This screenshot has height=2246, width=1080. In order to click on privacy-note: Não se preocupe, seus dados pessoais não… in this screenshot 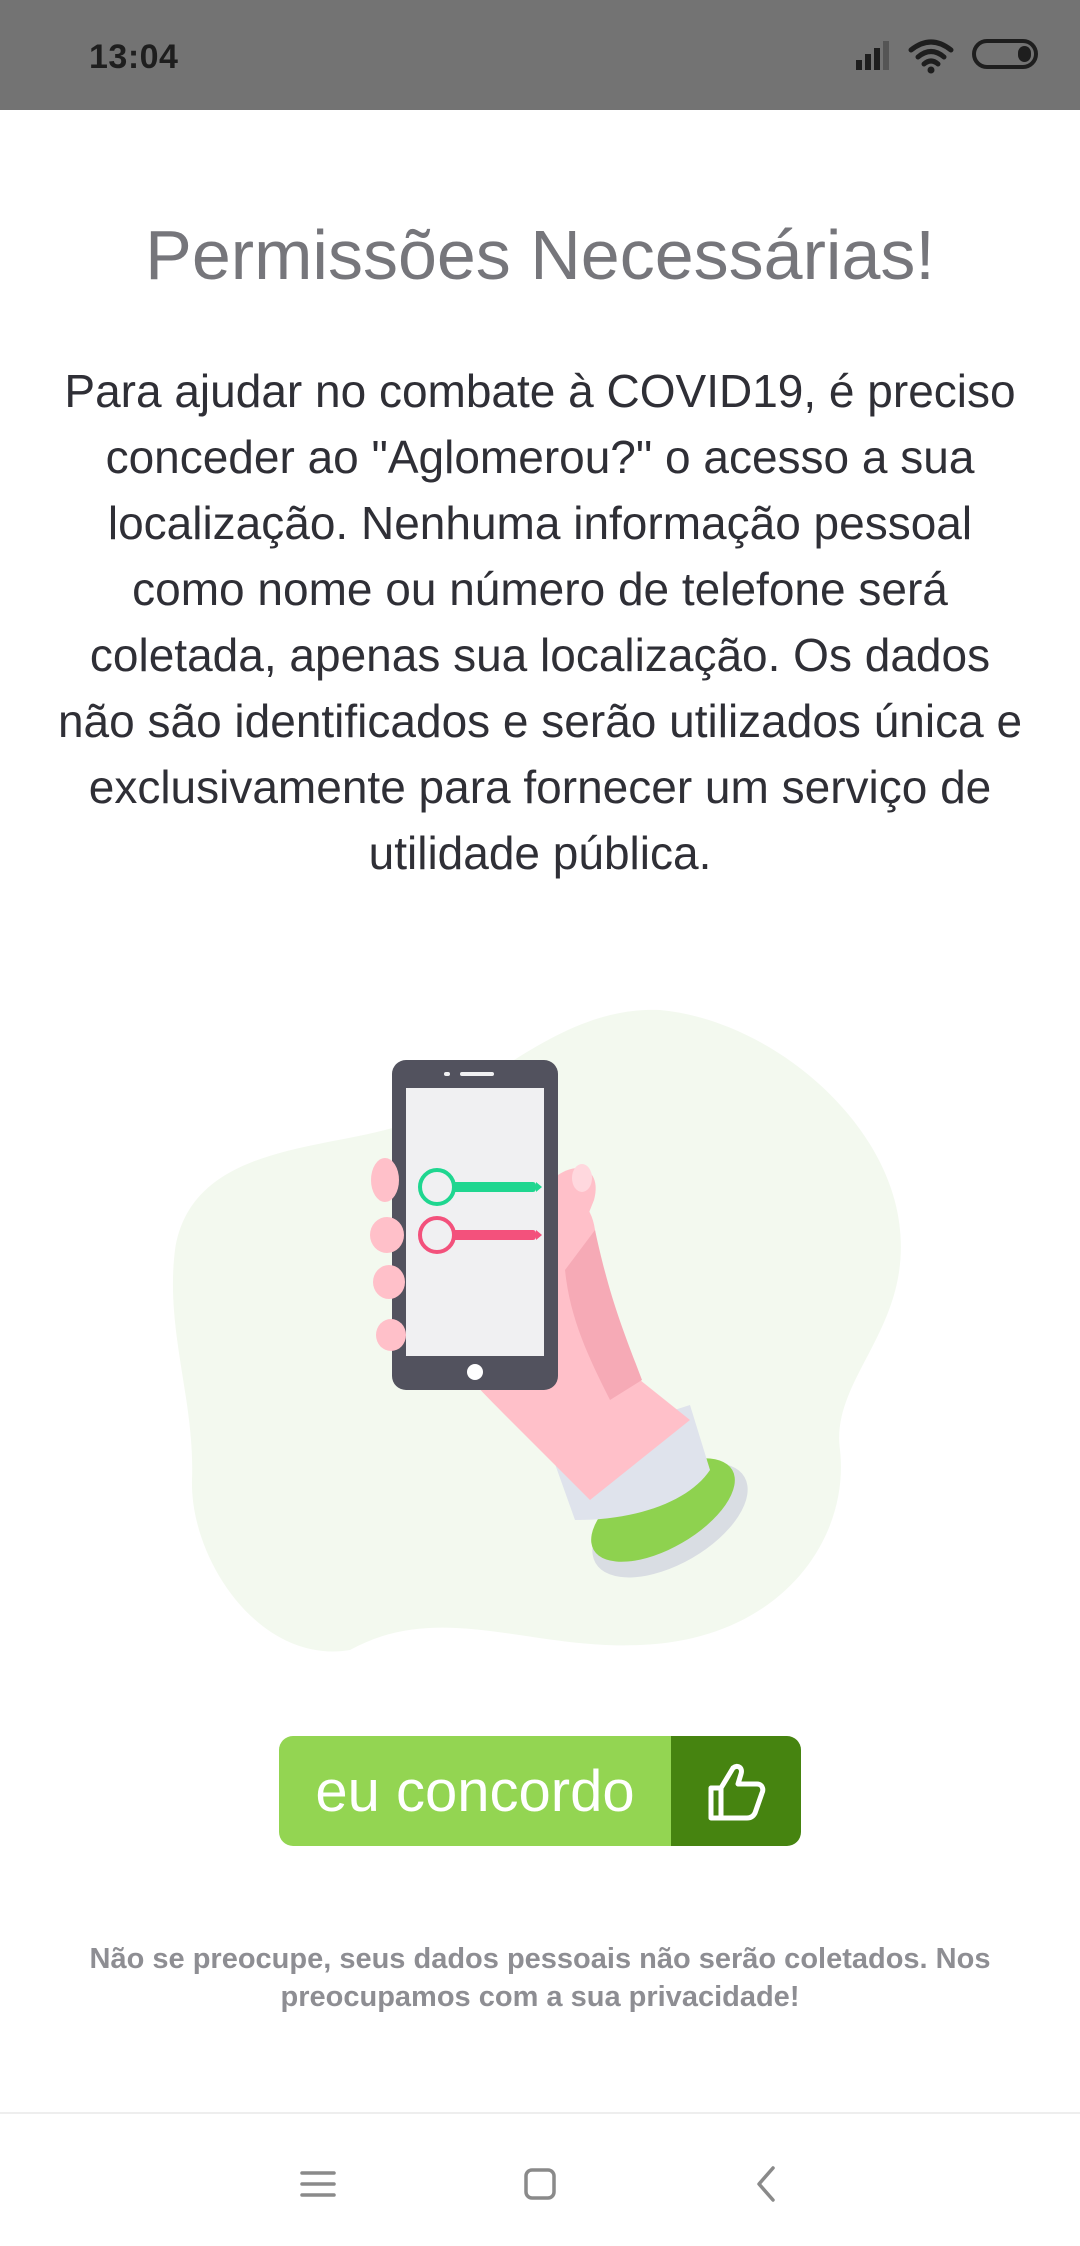, I will do `click(540, 1978)`.